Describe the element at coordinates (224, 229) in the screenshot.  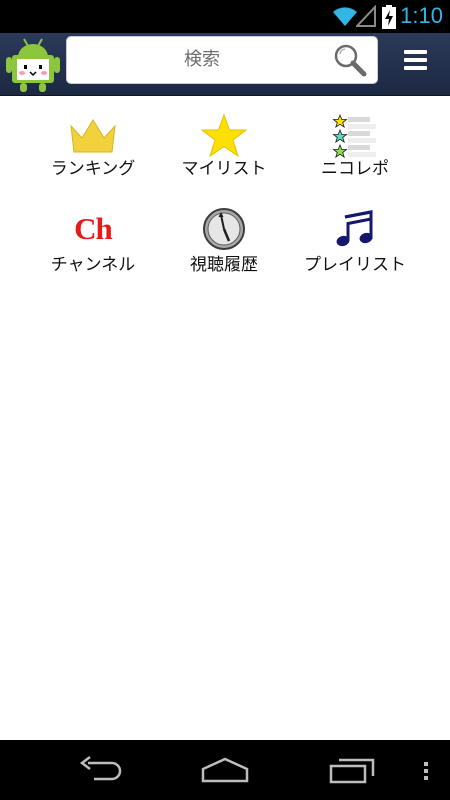
I see `clock-icon` at that location.